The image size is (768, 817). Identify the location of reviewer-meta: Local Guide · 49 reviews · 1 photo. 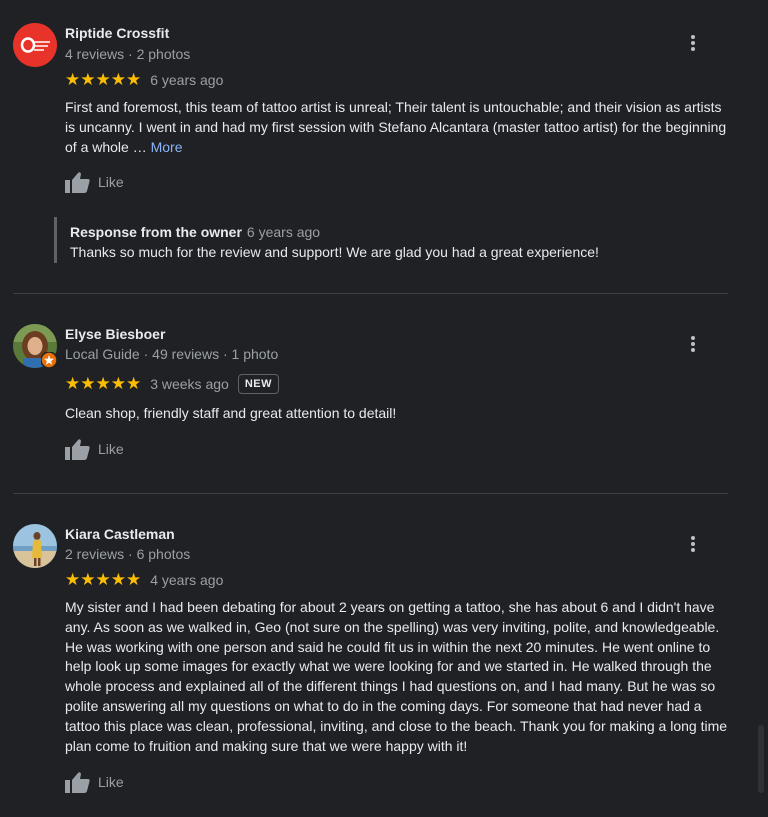
(171, 354).